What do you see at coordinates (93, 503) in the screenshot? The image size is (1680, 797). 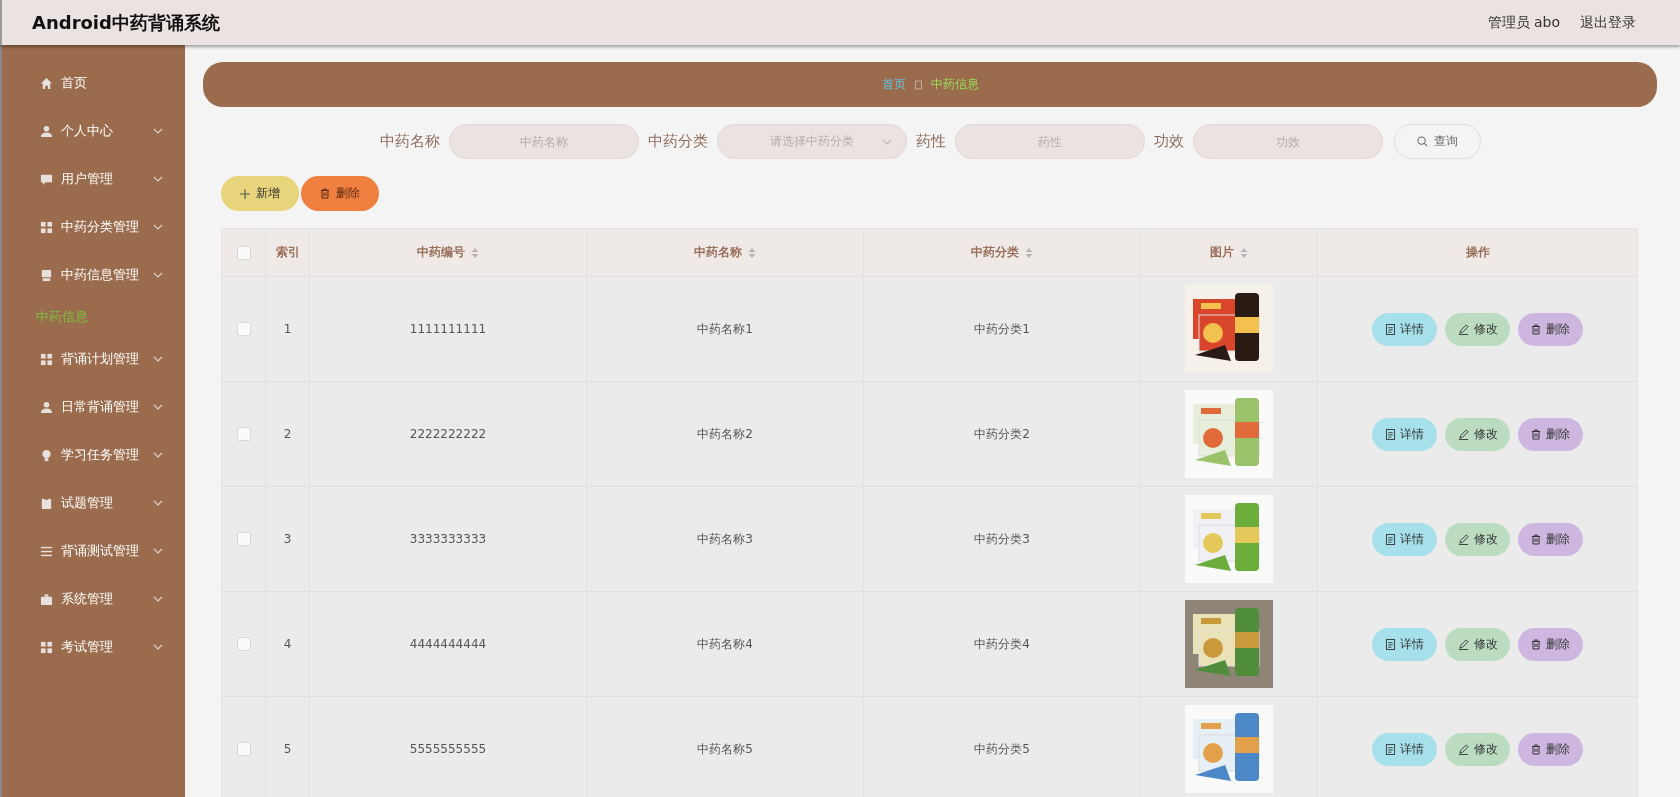 I see `menu-item: 试题管理` at bounding box center [93, 503].